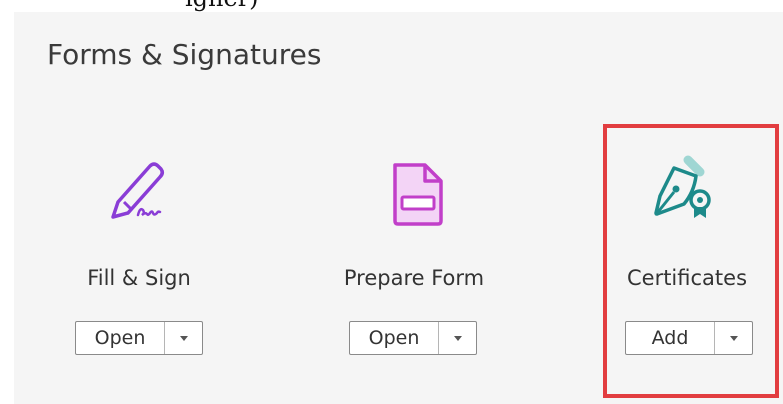 Image resolution: width=783 pixels, height=404 pixels. I want to click on prepare-form-dropdown-button, so click(457, 338).